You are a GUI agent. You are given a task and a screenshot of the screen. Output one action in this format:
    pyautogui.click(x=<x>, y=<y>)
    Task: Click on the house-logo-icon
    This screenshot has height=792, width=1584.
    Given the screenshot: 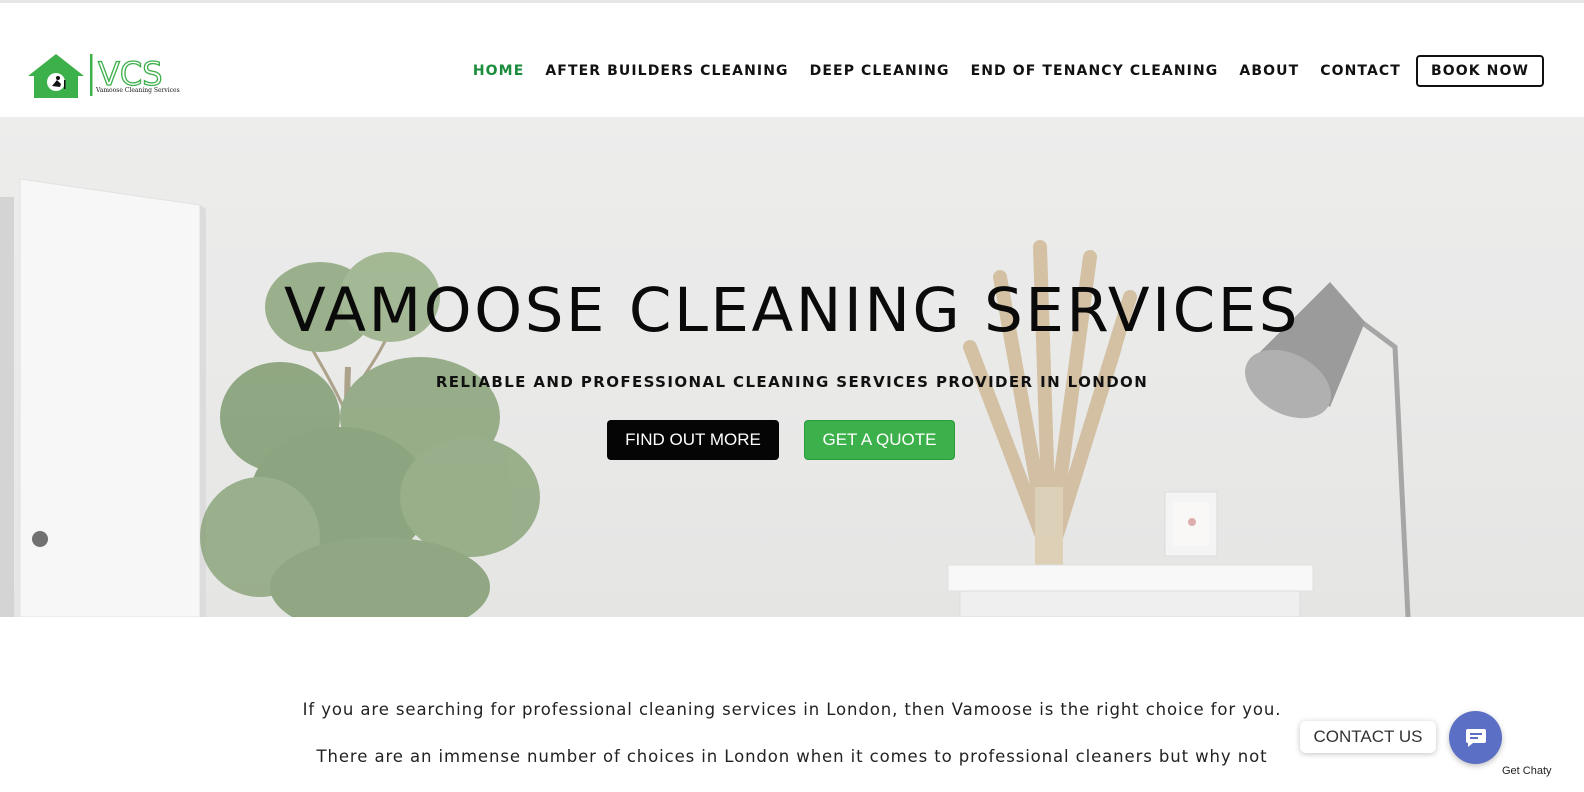 What is the action you would take?
    pyautogui.click(x=56, y=76)
    